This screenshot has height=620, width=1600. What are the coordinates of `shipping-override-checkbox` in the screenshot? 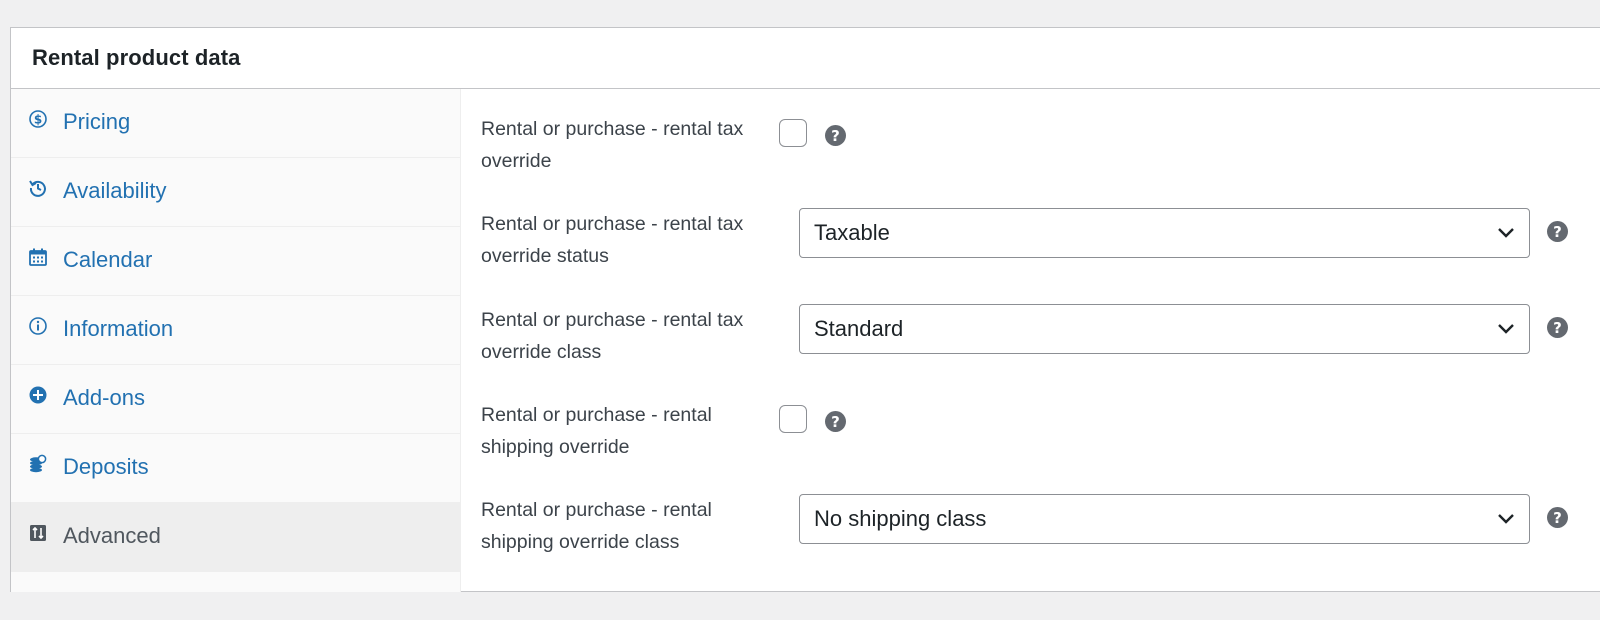 It's located at (793, 419).